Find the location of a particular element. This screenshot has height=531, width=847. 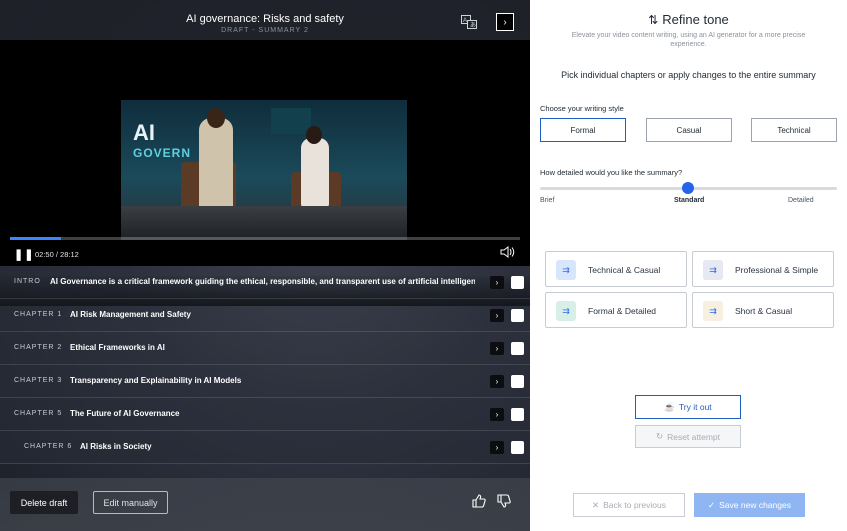

chapter-row-2: CHAPTER 2 Ethical Frameworks in AI › is located at coordinates (265, 348).